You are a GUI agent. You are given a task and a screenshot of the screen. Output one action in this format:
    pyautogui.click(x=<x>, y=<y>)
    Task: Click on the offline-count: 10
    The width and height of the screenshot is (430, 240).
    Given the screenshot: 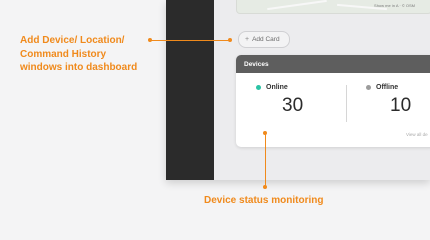 What is the action you would take?
    pyautogui.click(x=401, y=105)
    